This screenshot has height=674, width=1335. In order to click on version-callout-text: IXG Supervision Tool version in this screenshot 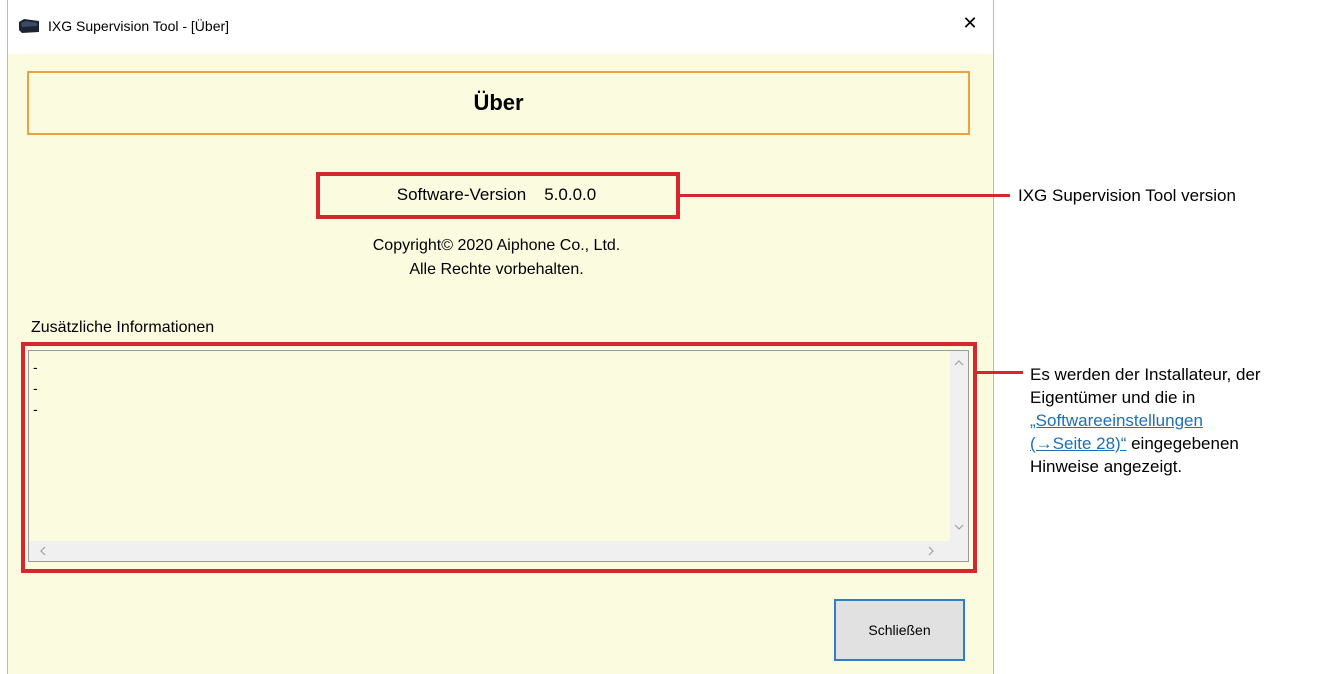, I will do `click(1127, 195)`.